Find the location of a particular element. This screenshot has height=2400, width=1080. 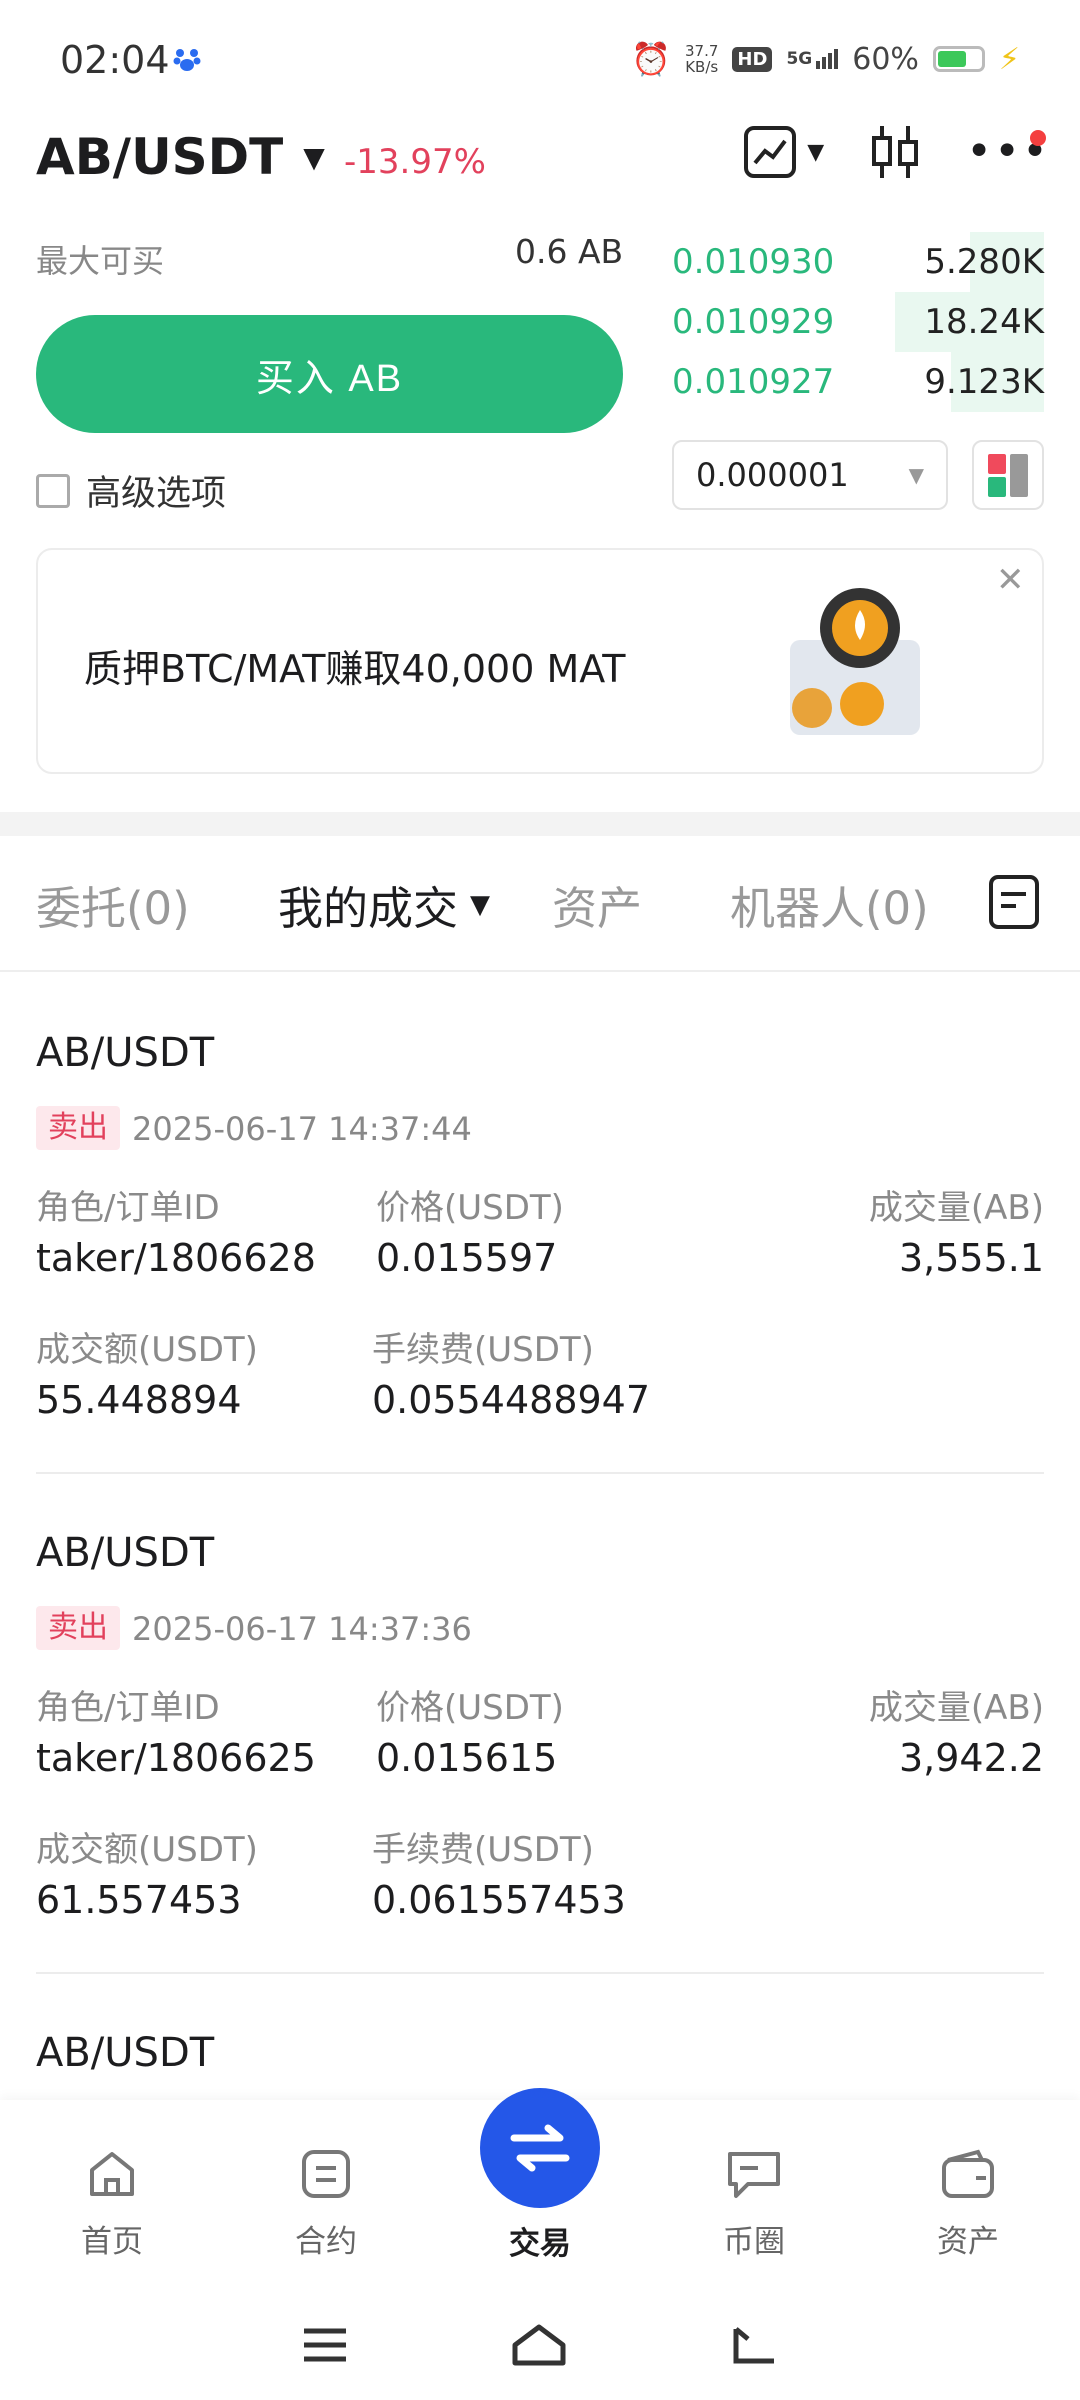

tab-my-trades: 我的成交 ▼ is located at coordinates (384, 904).